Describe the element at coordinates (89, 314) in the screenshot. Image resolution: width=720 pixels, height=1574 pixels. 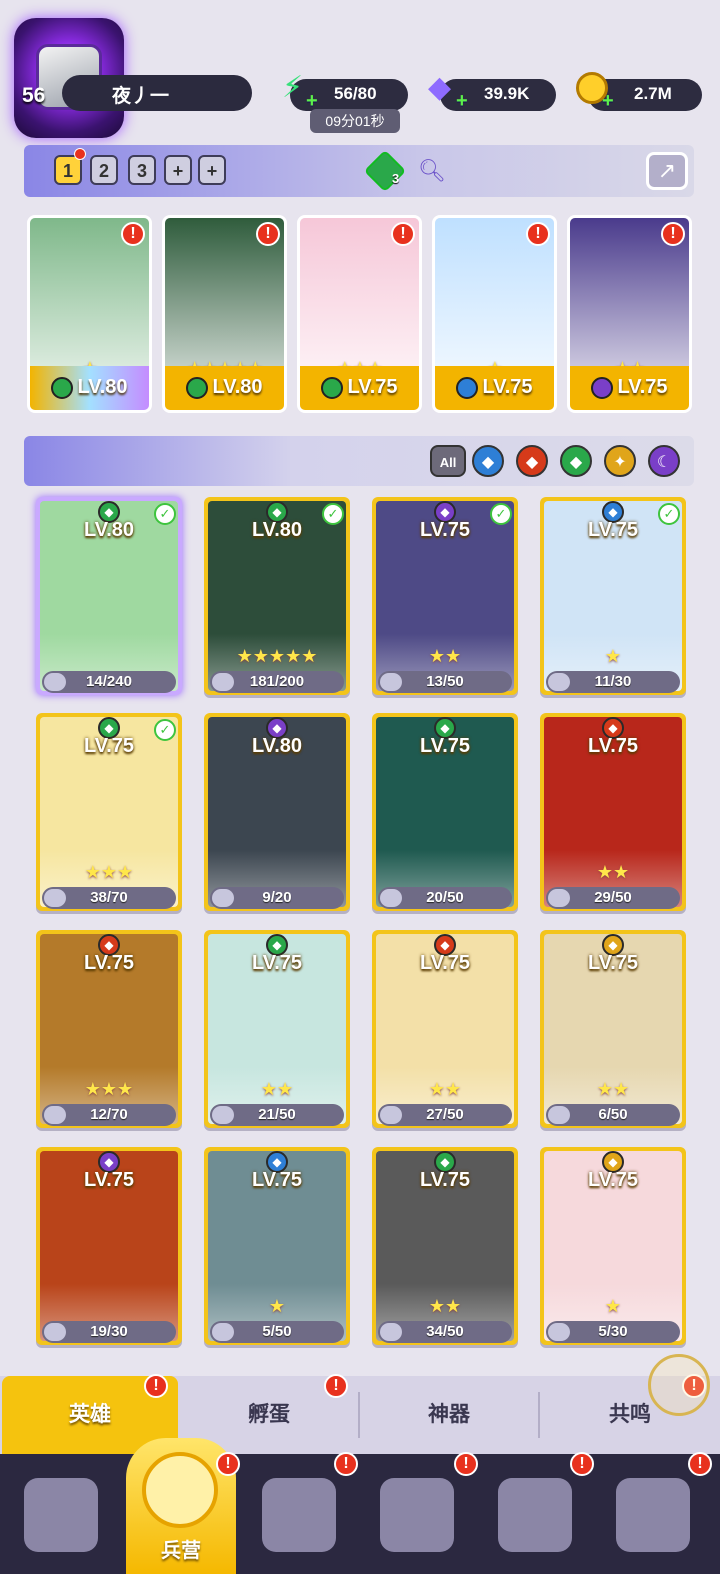
I see `team-hero-card: ★LV.80!` at that location.